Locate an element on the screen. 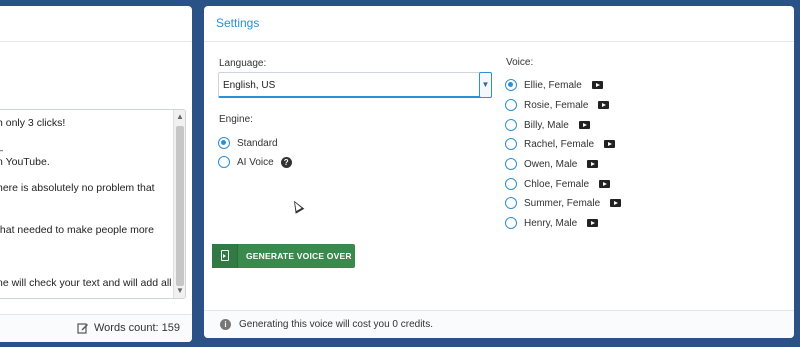 This screenshot has width=800, height=347. document-play-icon is located at coordinates (225, 256).